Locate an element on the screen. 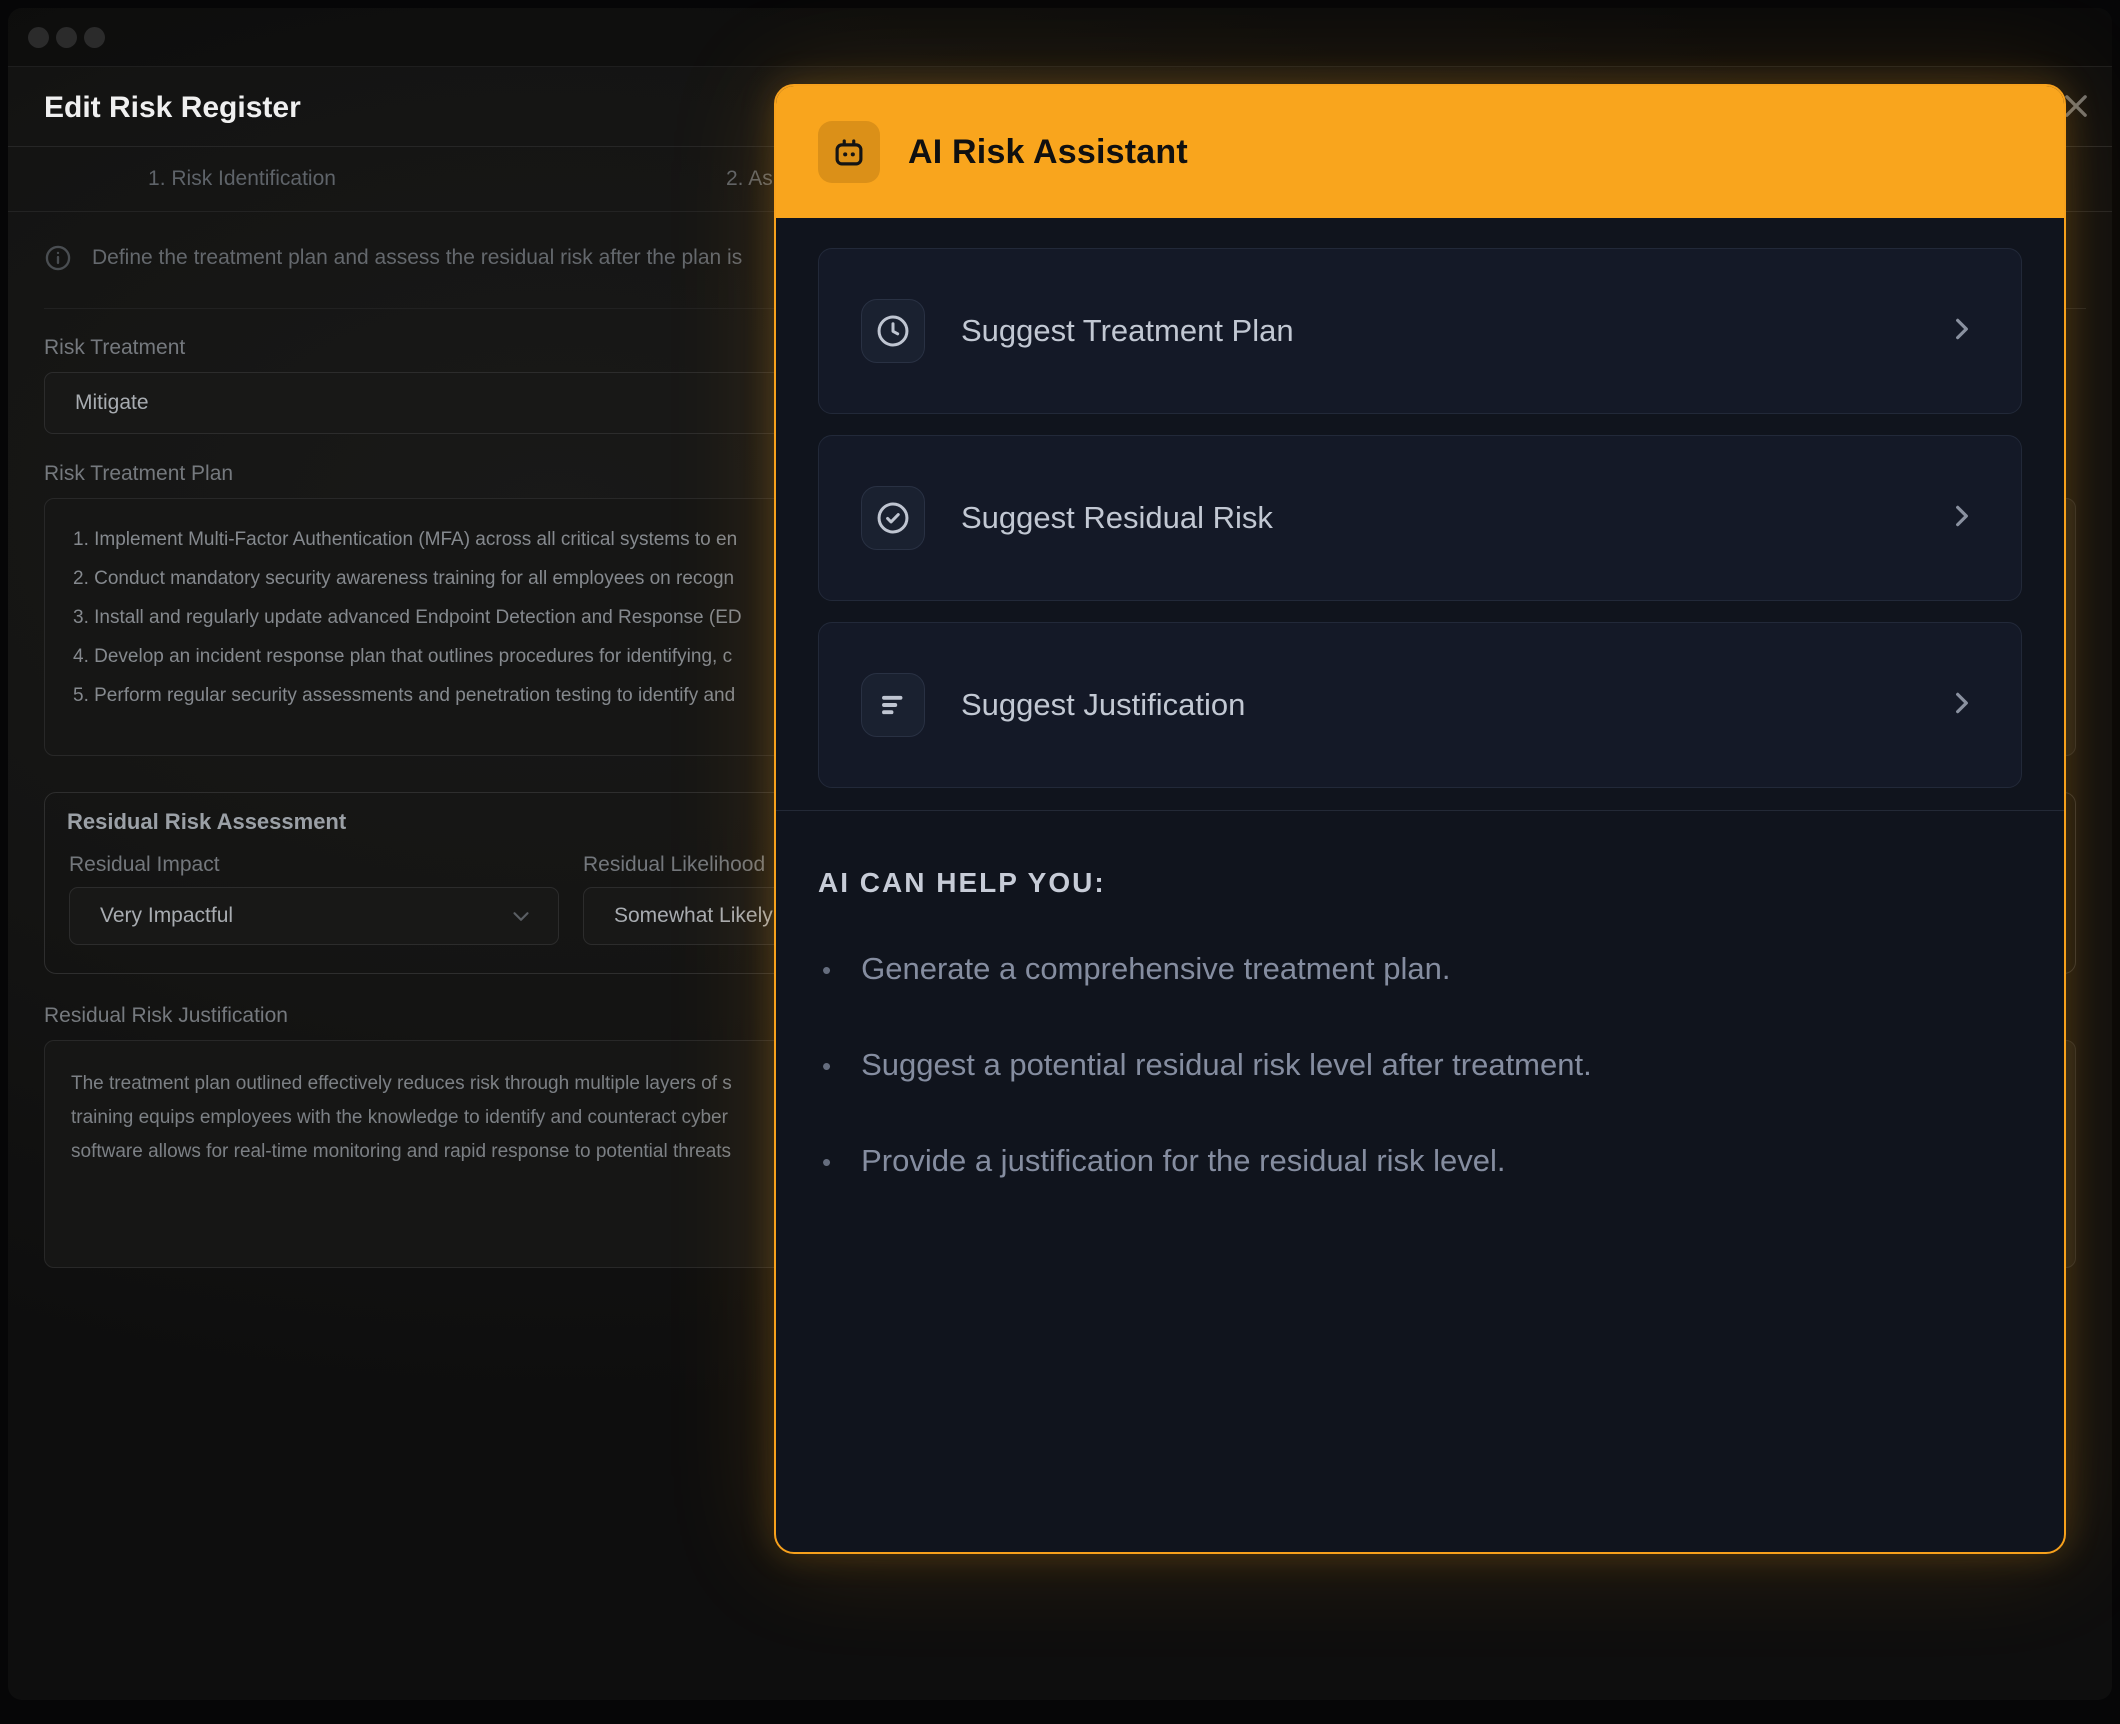 This screenshot has width=2120, height=1724. check-circle-icon is located at coordinates (893, 518).